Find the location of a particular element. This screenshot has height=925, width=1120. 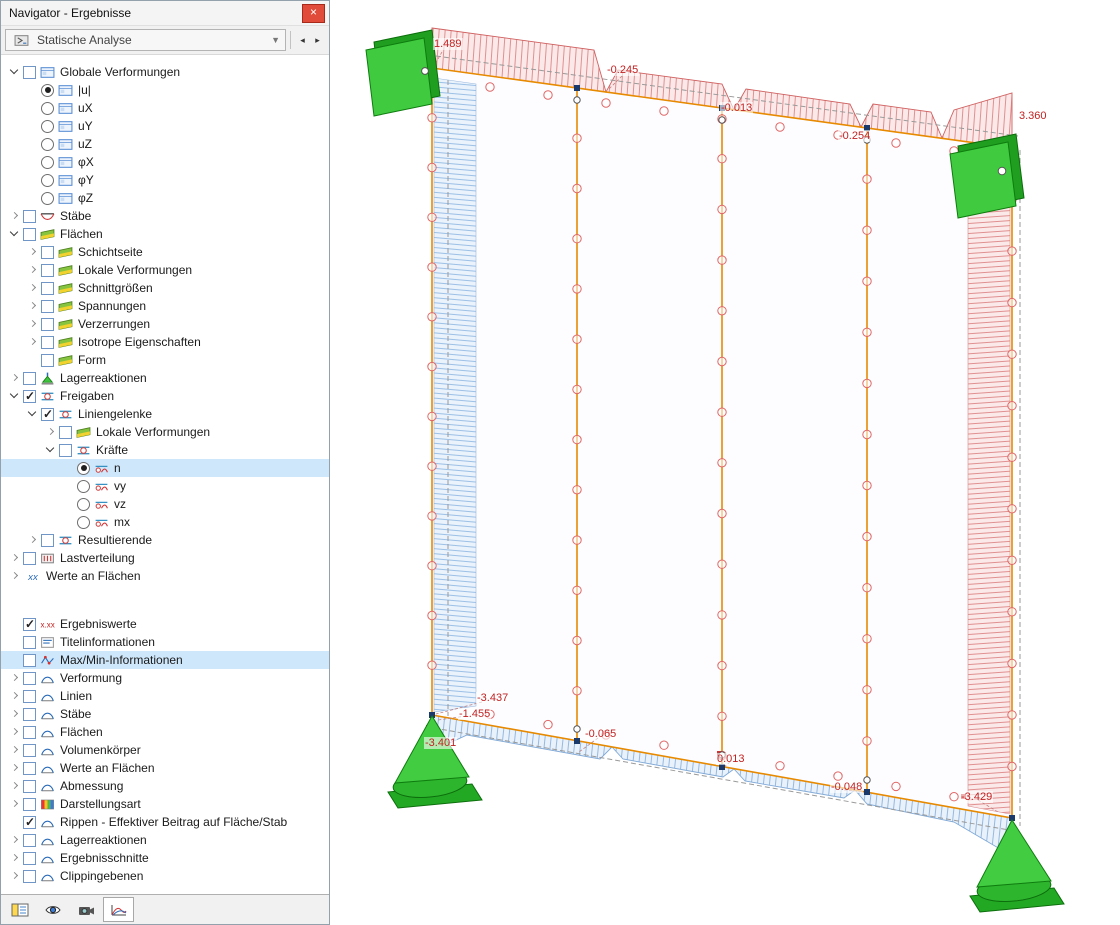

tree-item-lokale-verformungen: Lokale Verformungen is located at coordinates (165, 270).